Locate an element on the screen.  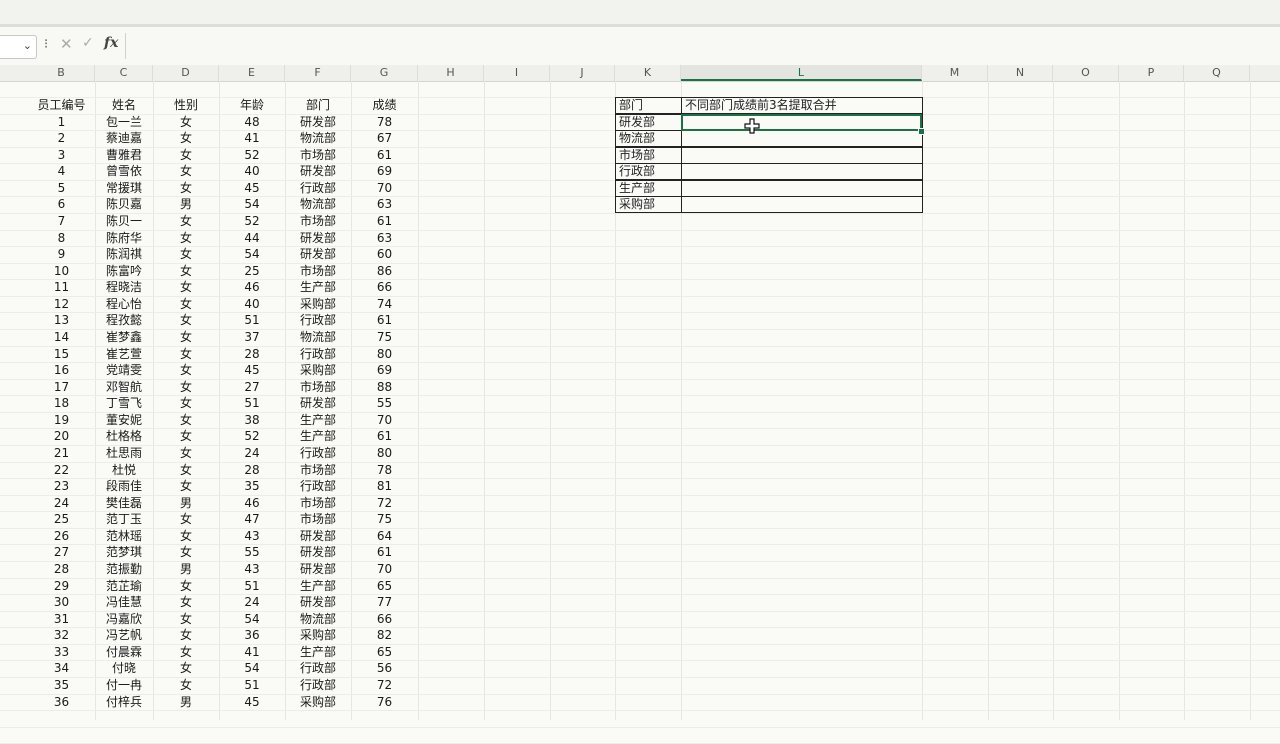
table-cell: 2 is located at coordinates (61, 138).